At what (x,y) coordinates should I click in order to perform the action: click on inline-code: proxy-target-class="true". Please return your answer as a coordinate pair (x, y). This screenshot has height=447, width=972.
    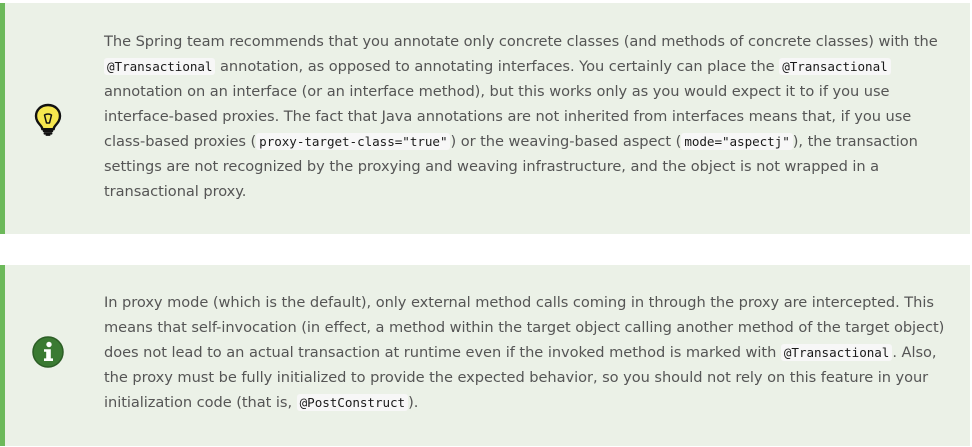
    Looking at the image, I should click on (353, 141).